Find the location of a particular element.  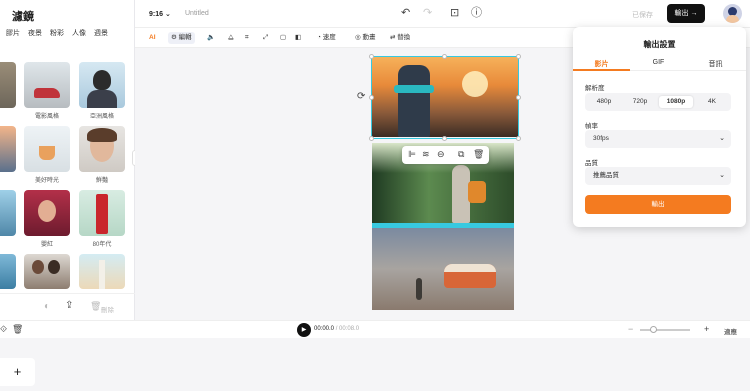

filter-categories: 膠片 夜景 粉彩 人像 週景 is located at coordinates (57, 33).